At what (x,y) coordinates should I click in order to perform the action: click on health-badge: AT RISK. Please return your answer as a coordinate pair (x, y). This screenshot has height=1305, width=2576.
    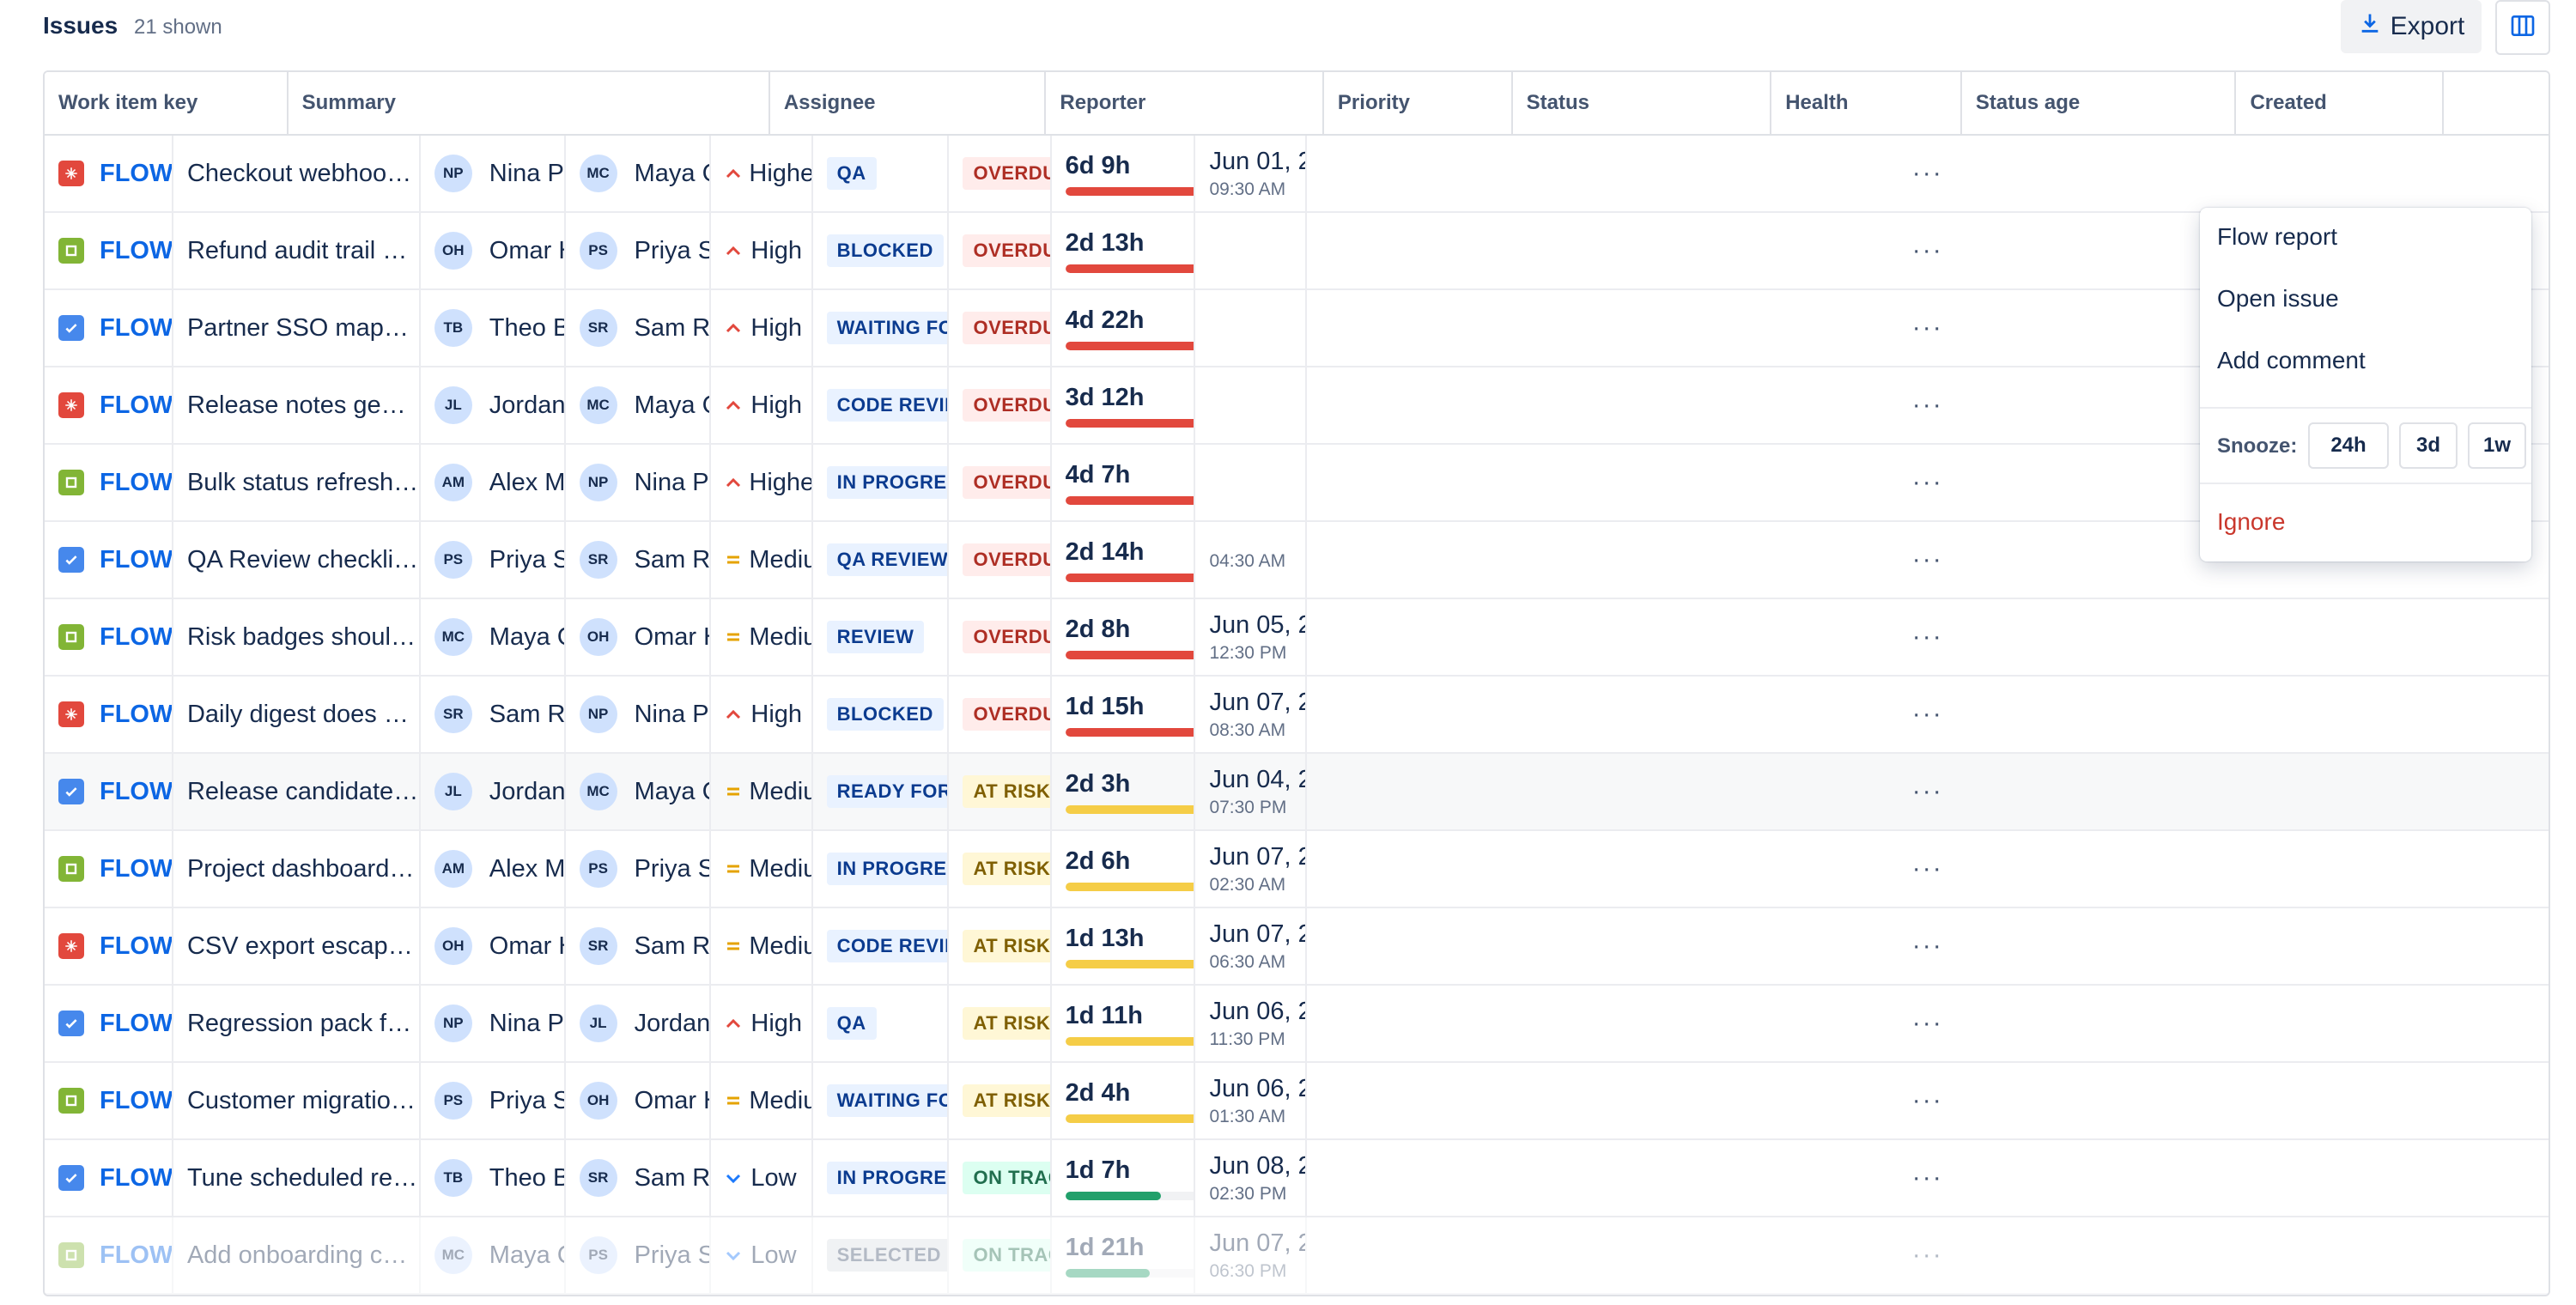
    Looking at the image, I should click on (1006, 1100).